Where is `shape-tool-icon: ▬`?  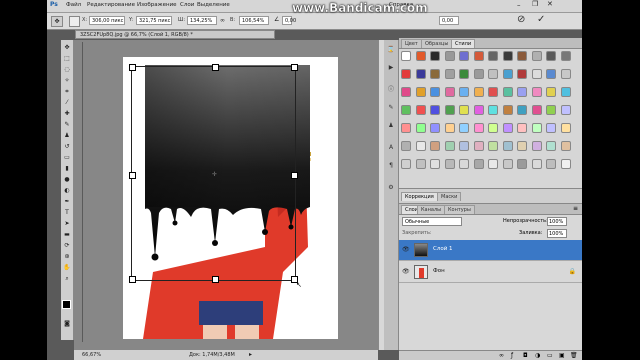
shape-tool-icon: ▬ is located at coordinates (67, 235).